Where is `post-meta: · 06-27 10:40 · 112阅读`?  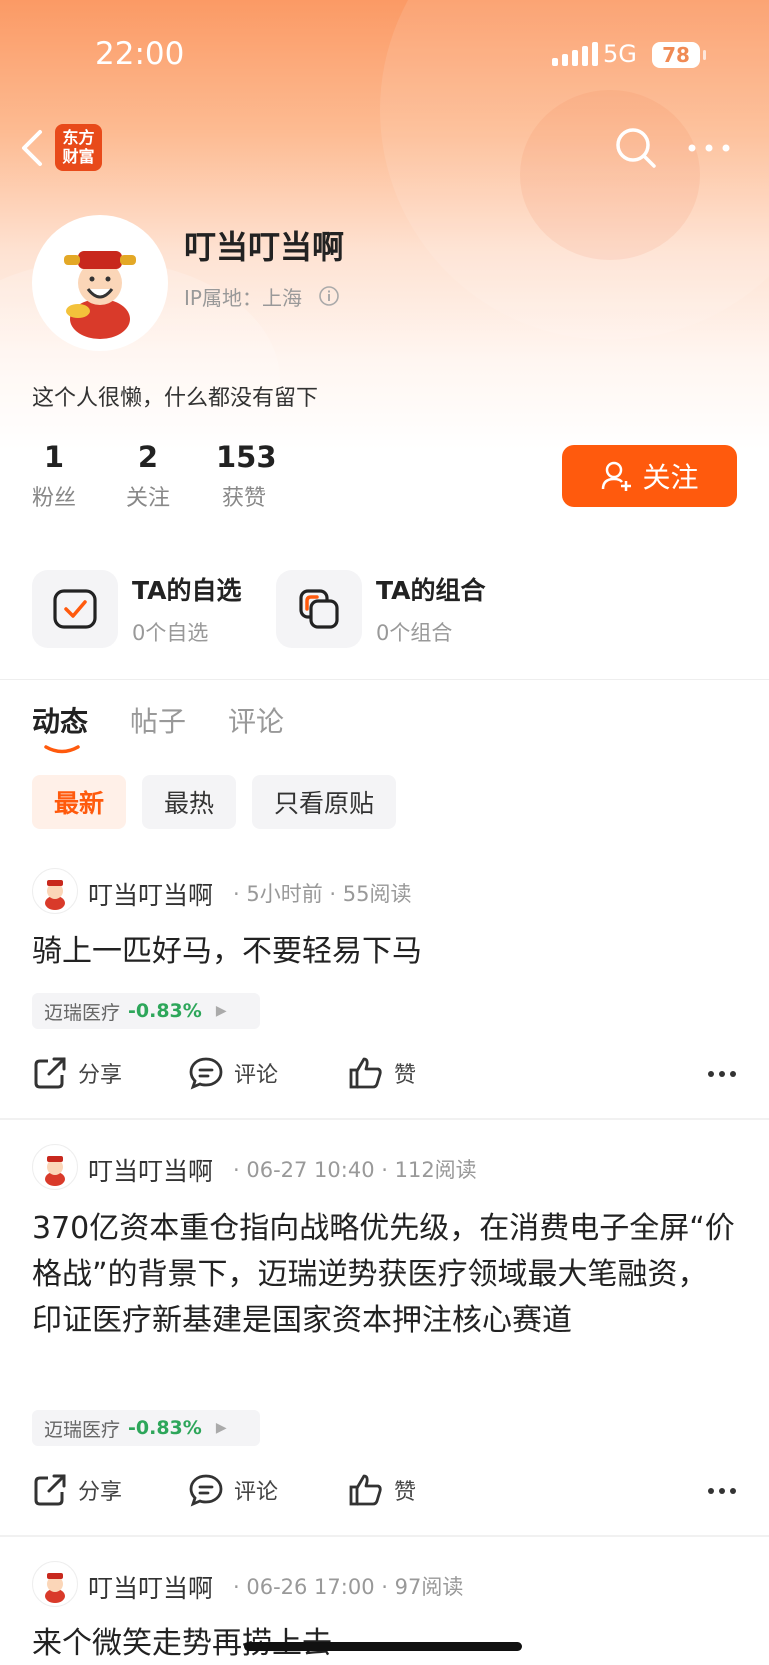
post-meta: · 06-27 10:40 · 112阅读 is located at coordinates (355, 1170).